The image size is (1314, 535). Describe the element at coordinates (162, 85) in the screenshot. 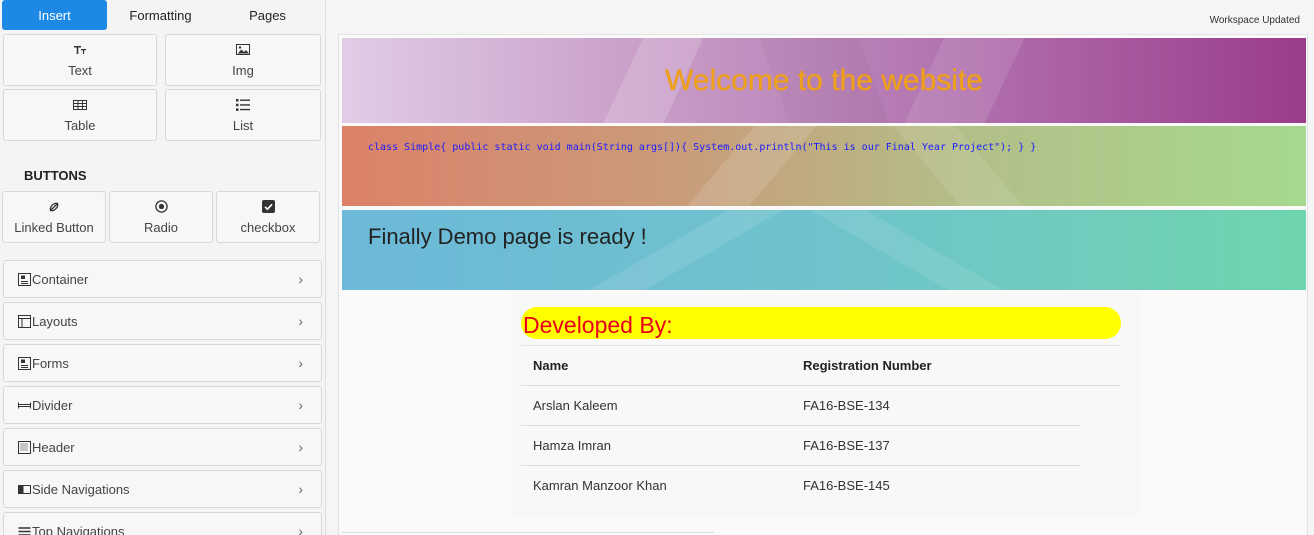

I see `basic-elements-grid: Text Img Table List` at that location.